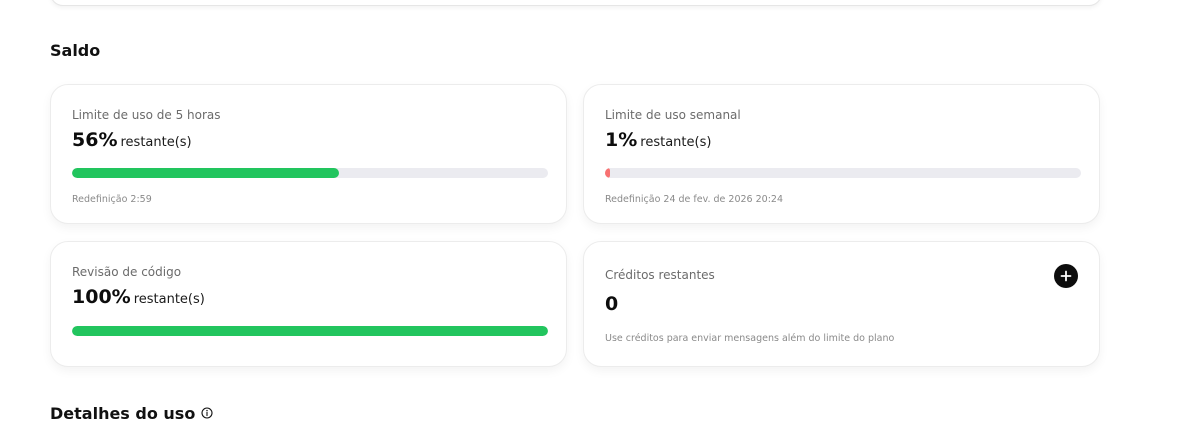 The width and height of the screenshot is (1199, 442). I want to click on five-hour-limit-reset: Redefinição 2:59, so click(112, 199).